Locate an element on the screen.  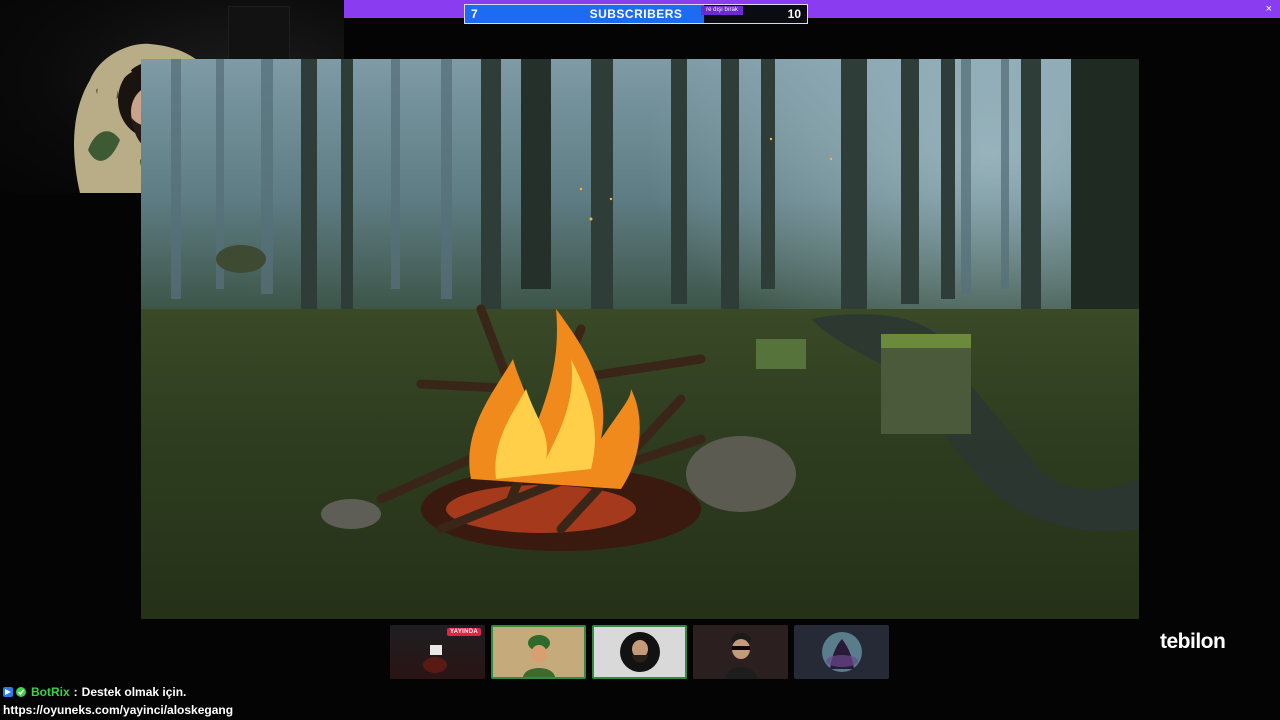
goal-progress-fill is located at coordinates (585, 14).